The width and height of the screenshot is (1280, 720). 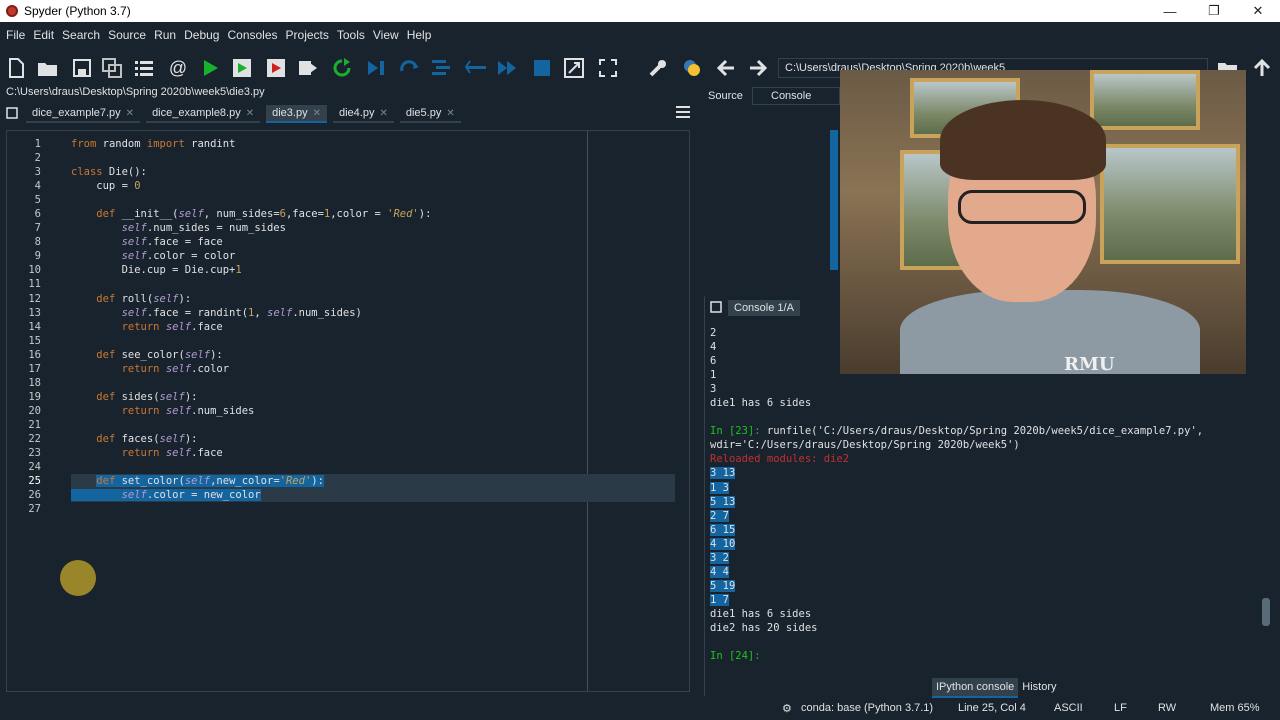 What do you see at coordinates (37, 158) in the screenshot?
I see `line-number: 2` at bounding box center [37, 158].